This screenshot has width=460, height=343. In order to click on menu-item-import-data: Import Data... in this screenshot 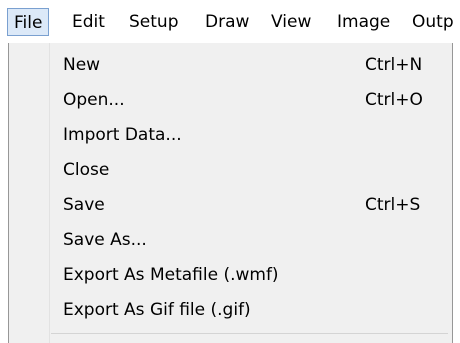, I will do `click(230, 135)`.